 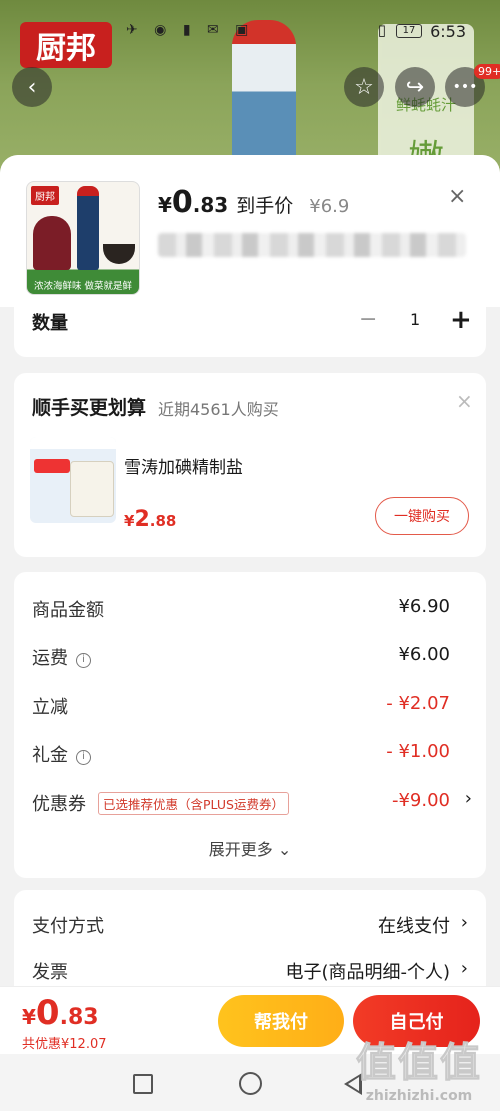 I want to click on more-dots-icon: •••, so click(x=465, y=87).